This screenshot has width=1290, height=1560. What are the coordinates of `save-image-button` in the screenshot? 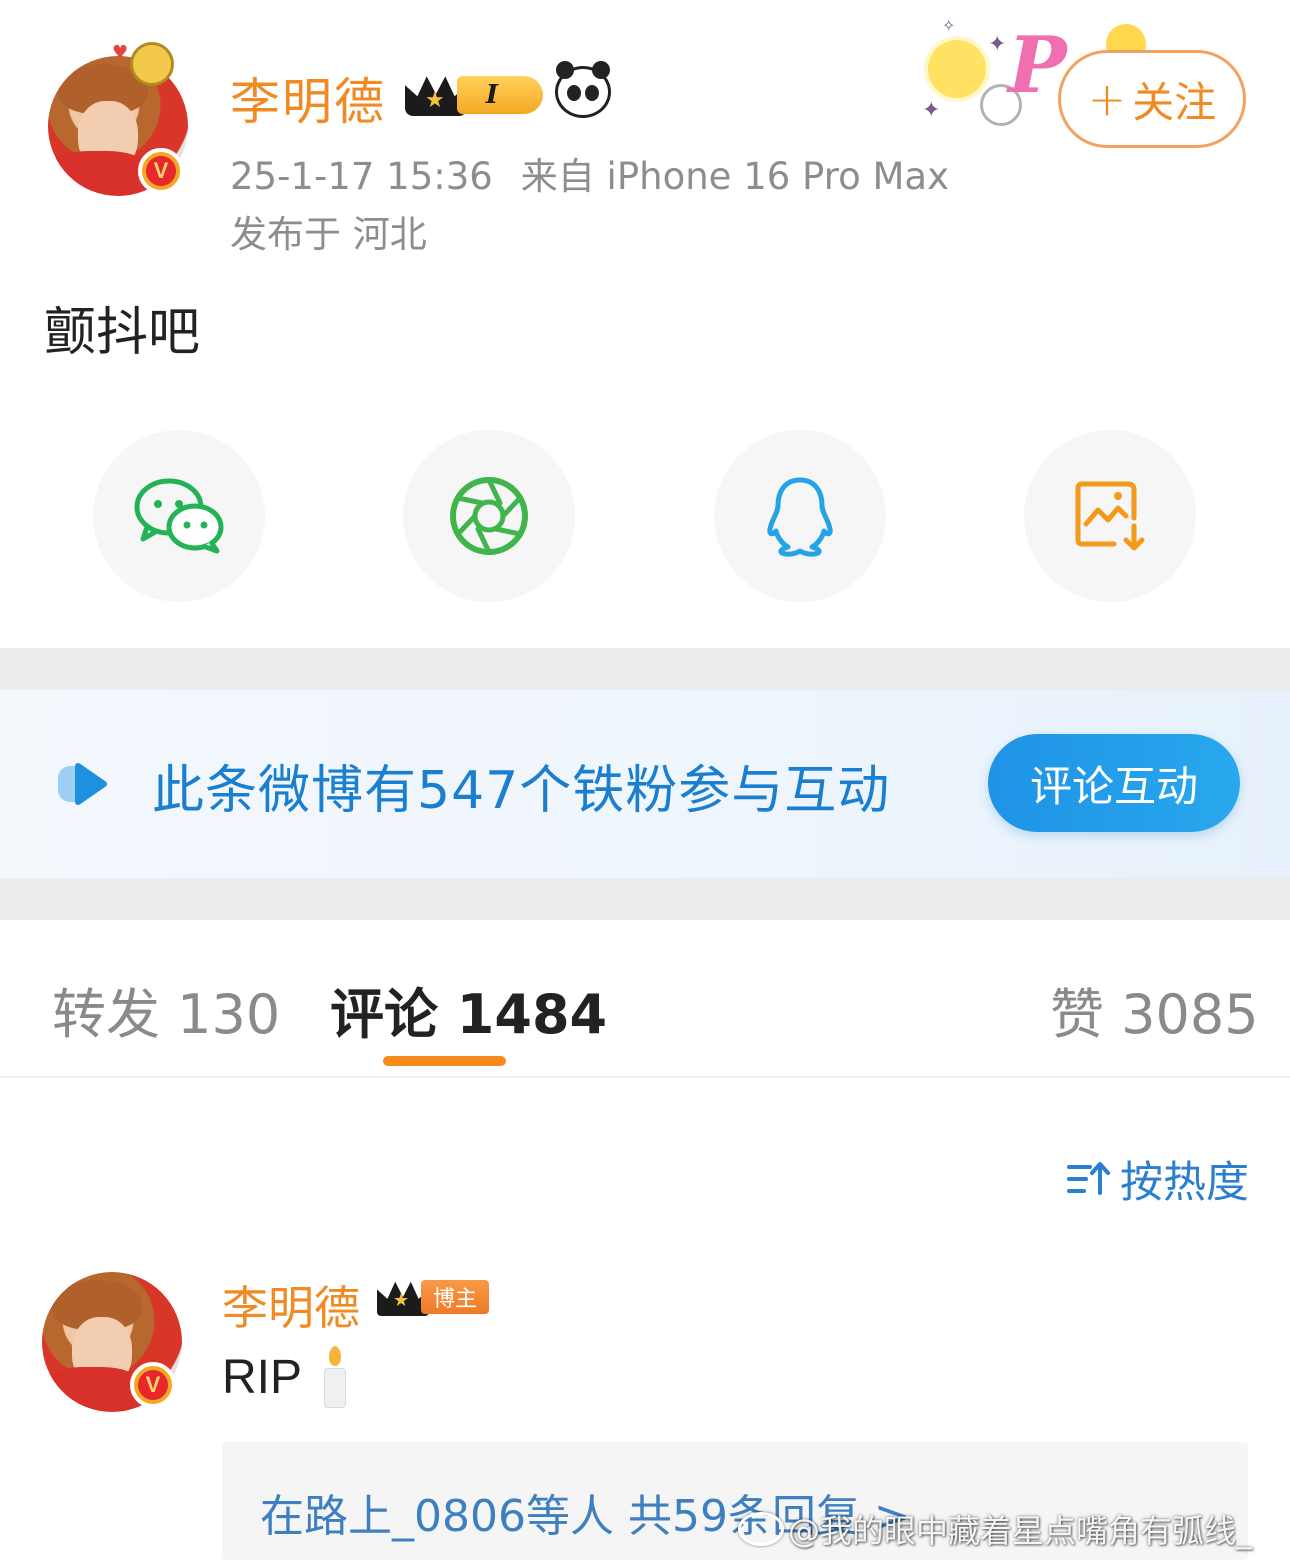 It's located at (1110, 516).